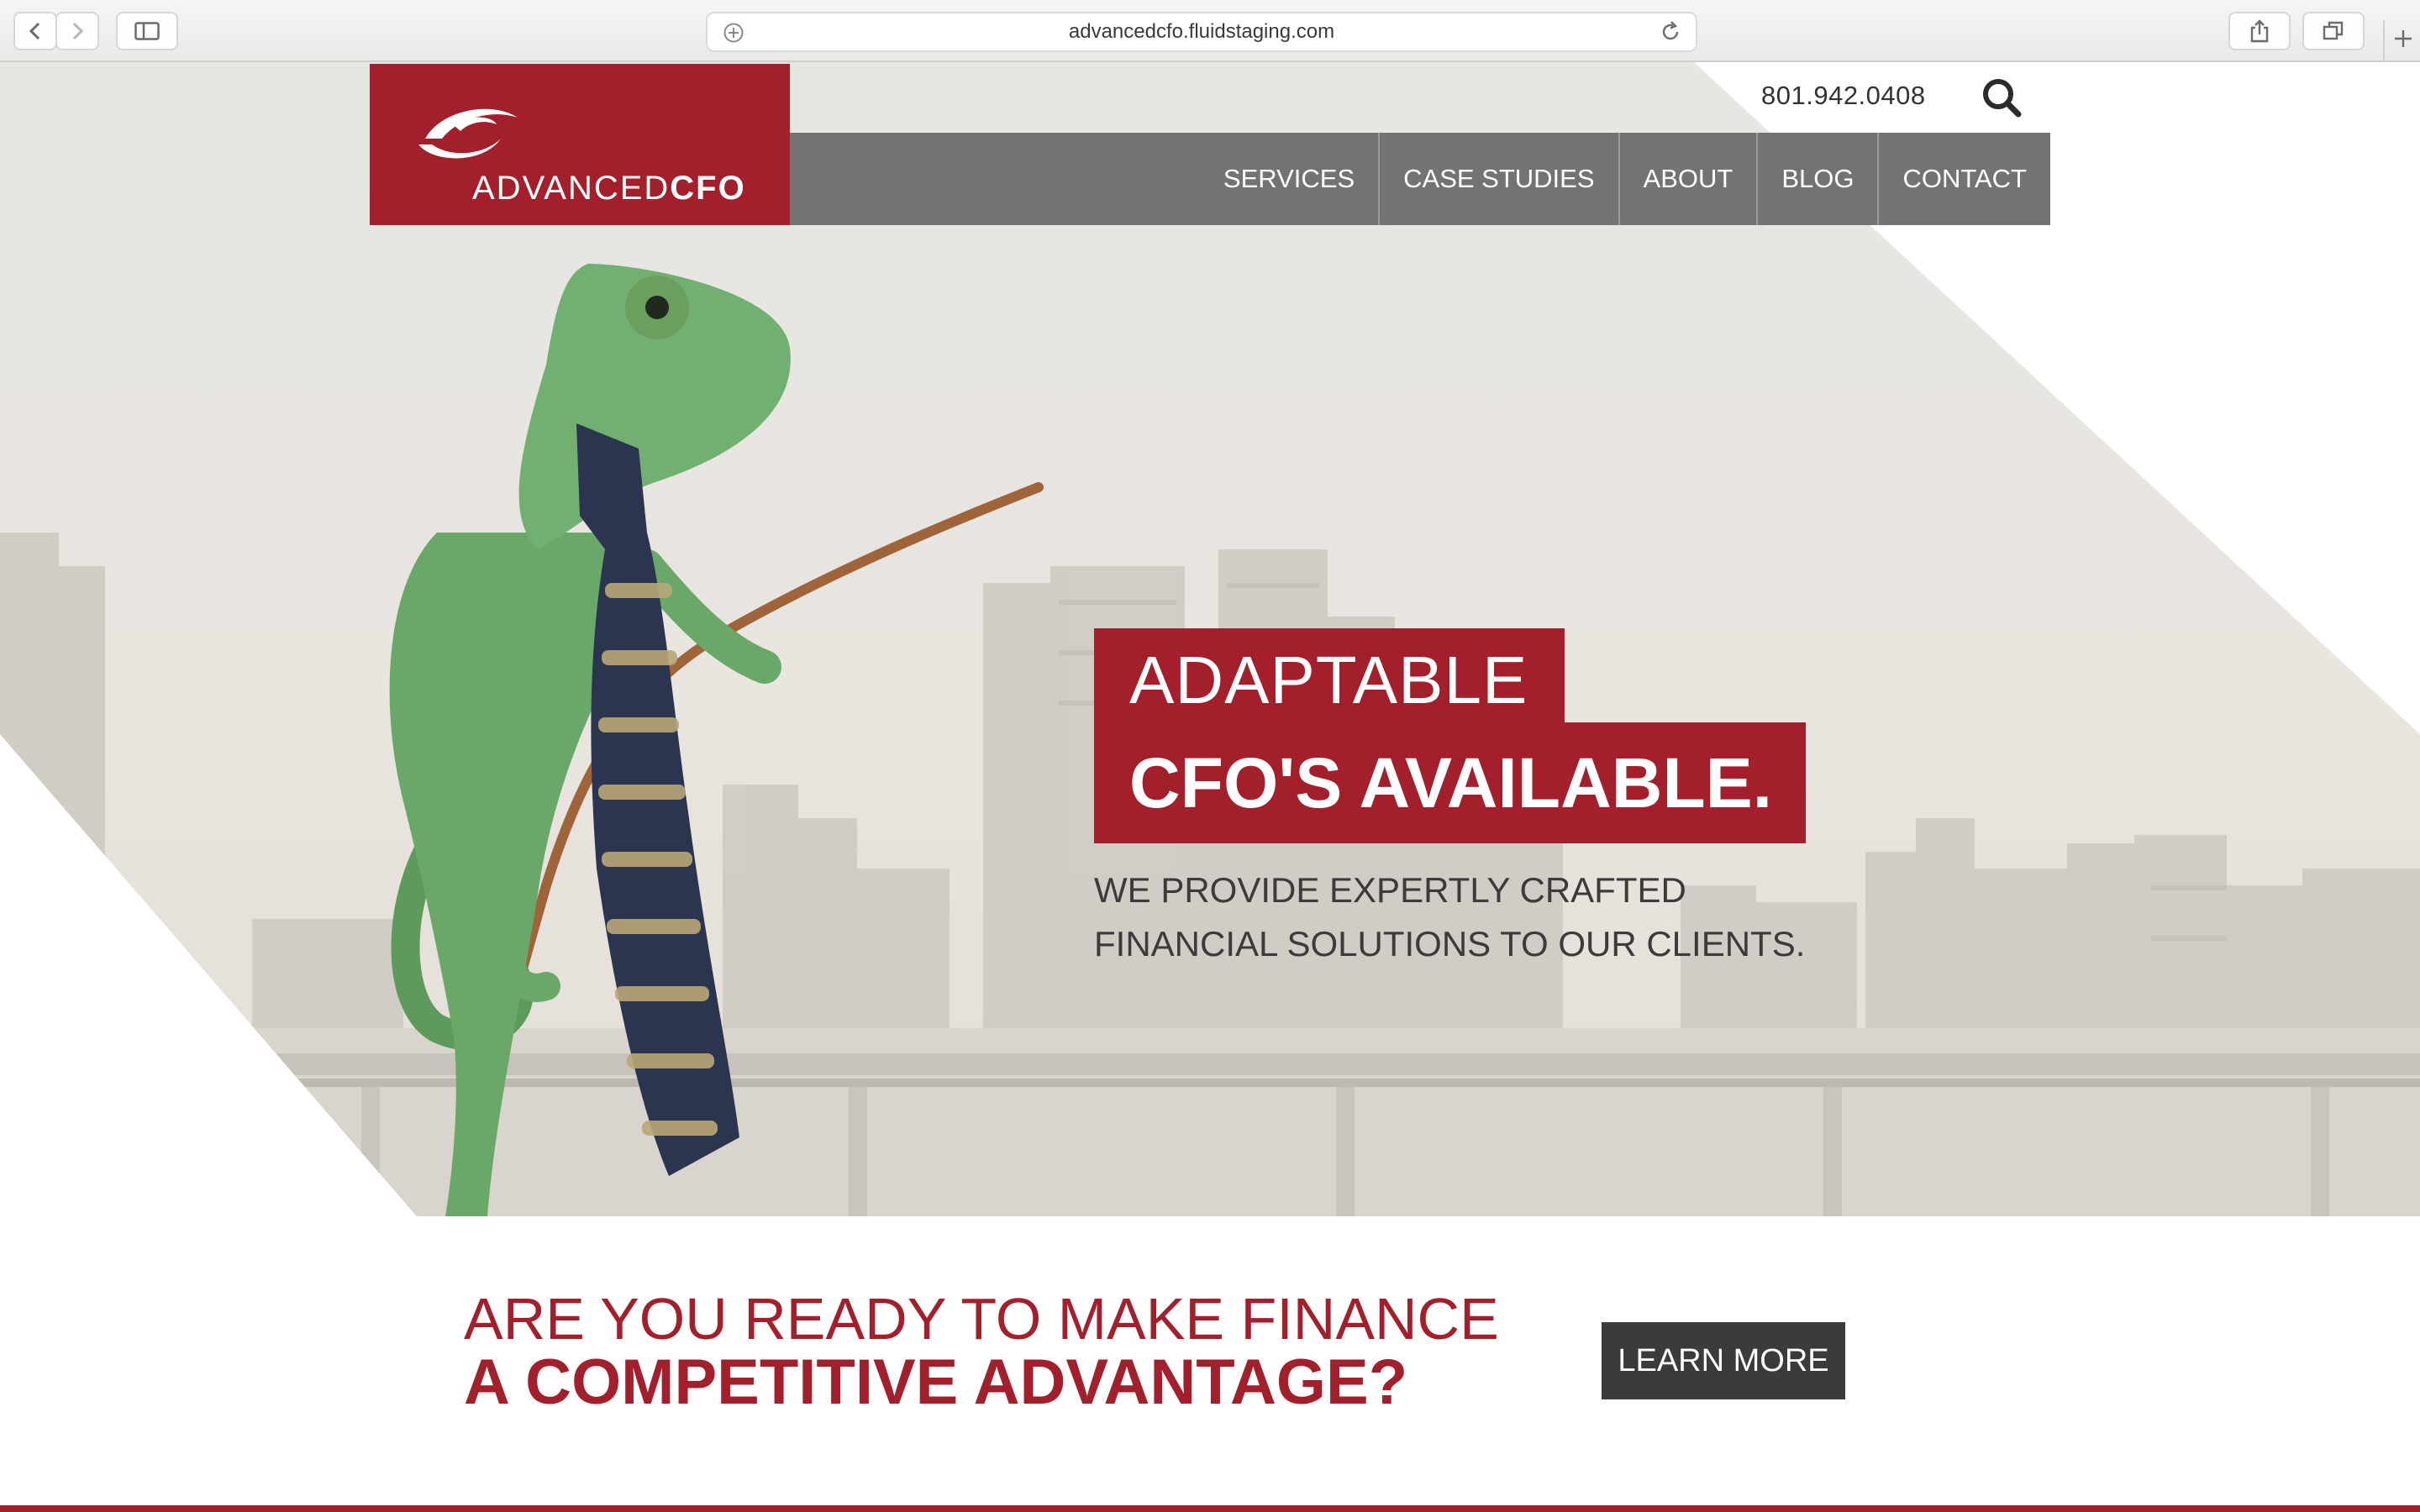  What do you see at coordinates (1498, 179) in the screenshot?
I see `nav-case-studies: CASE STUDIES` at bounding box center [1498, 179].